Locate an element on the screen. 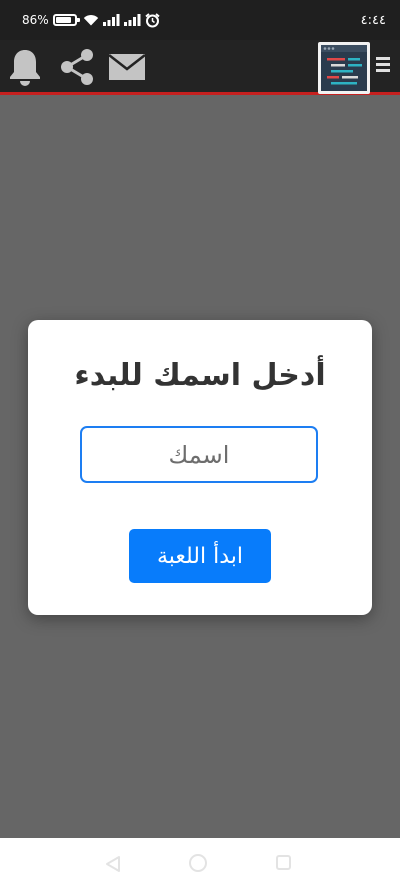 This screenshot has width=400, height=889. battery-percent: 86% is located at coordinates (35, 20).